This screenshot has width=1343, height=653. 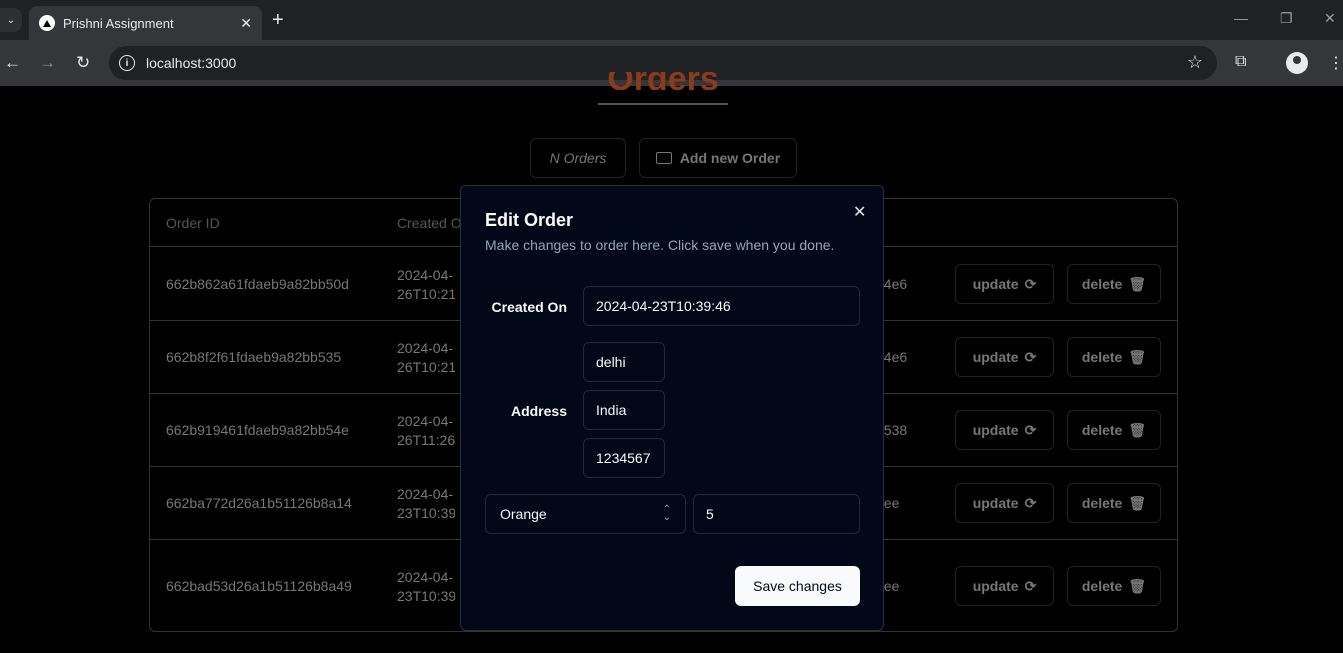 What do you see at coordinates (624, 458) in the screenshot?
I see `address-pin-input: 1234567` at bounding box center [624, 458].